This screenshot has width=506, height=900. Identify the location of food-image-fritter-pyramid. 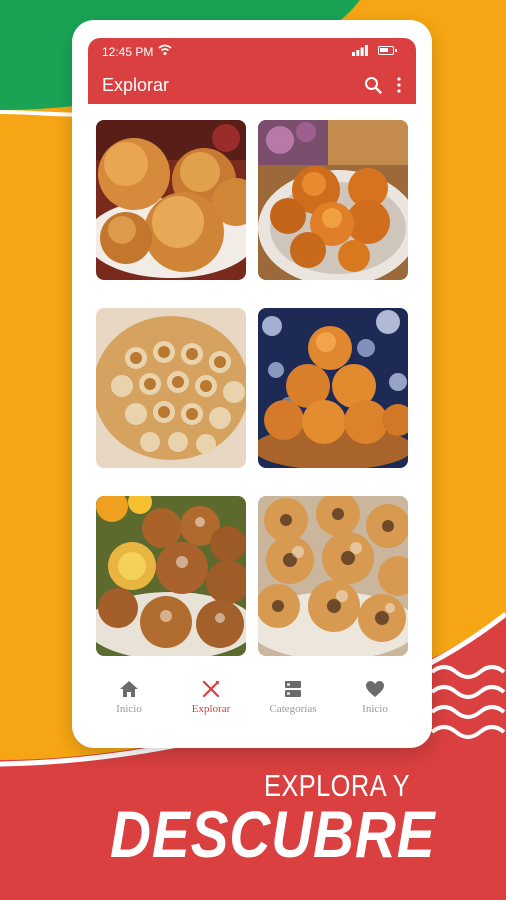
(333, 388).